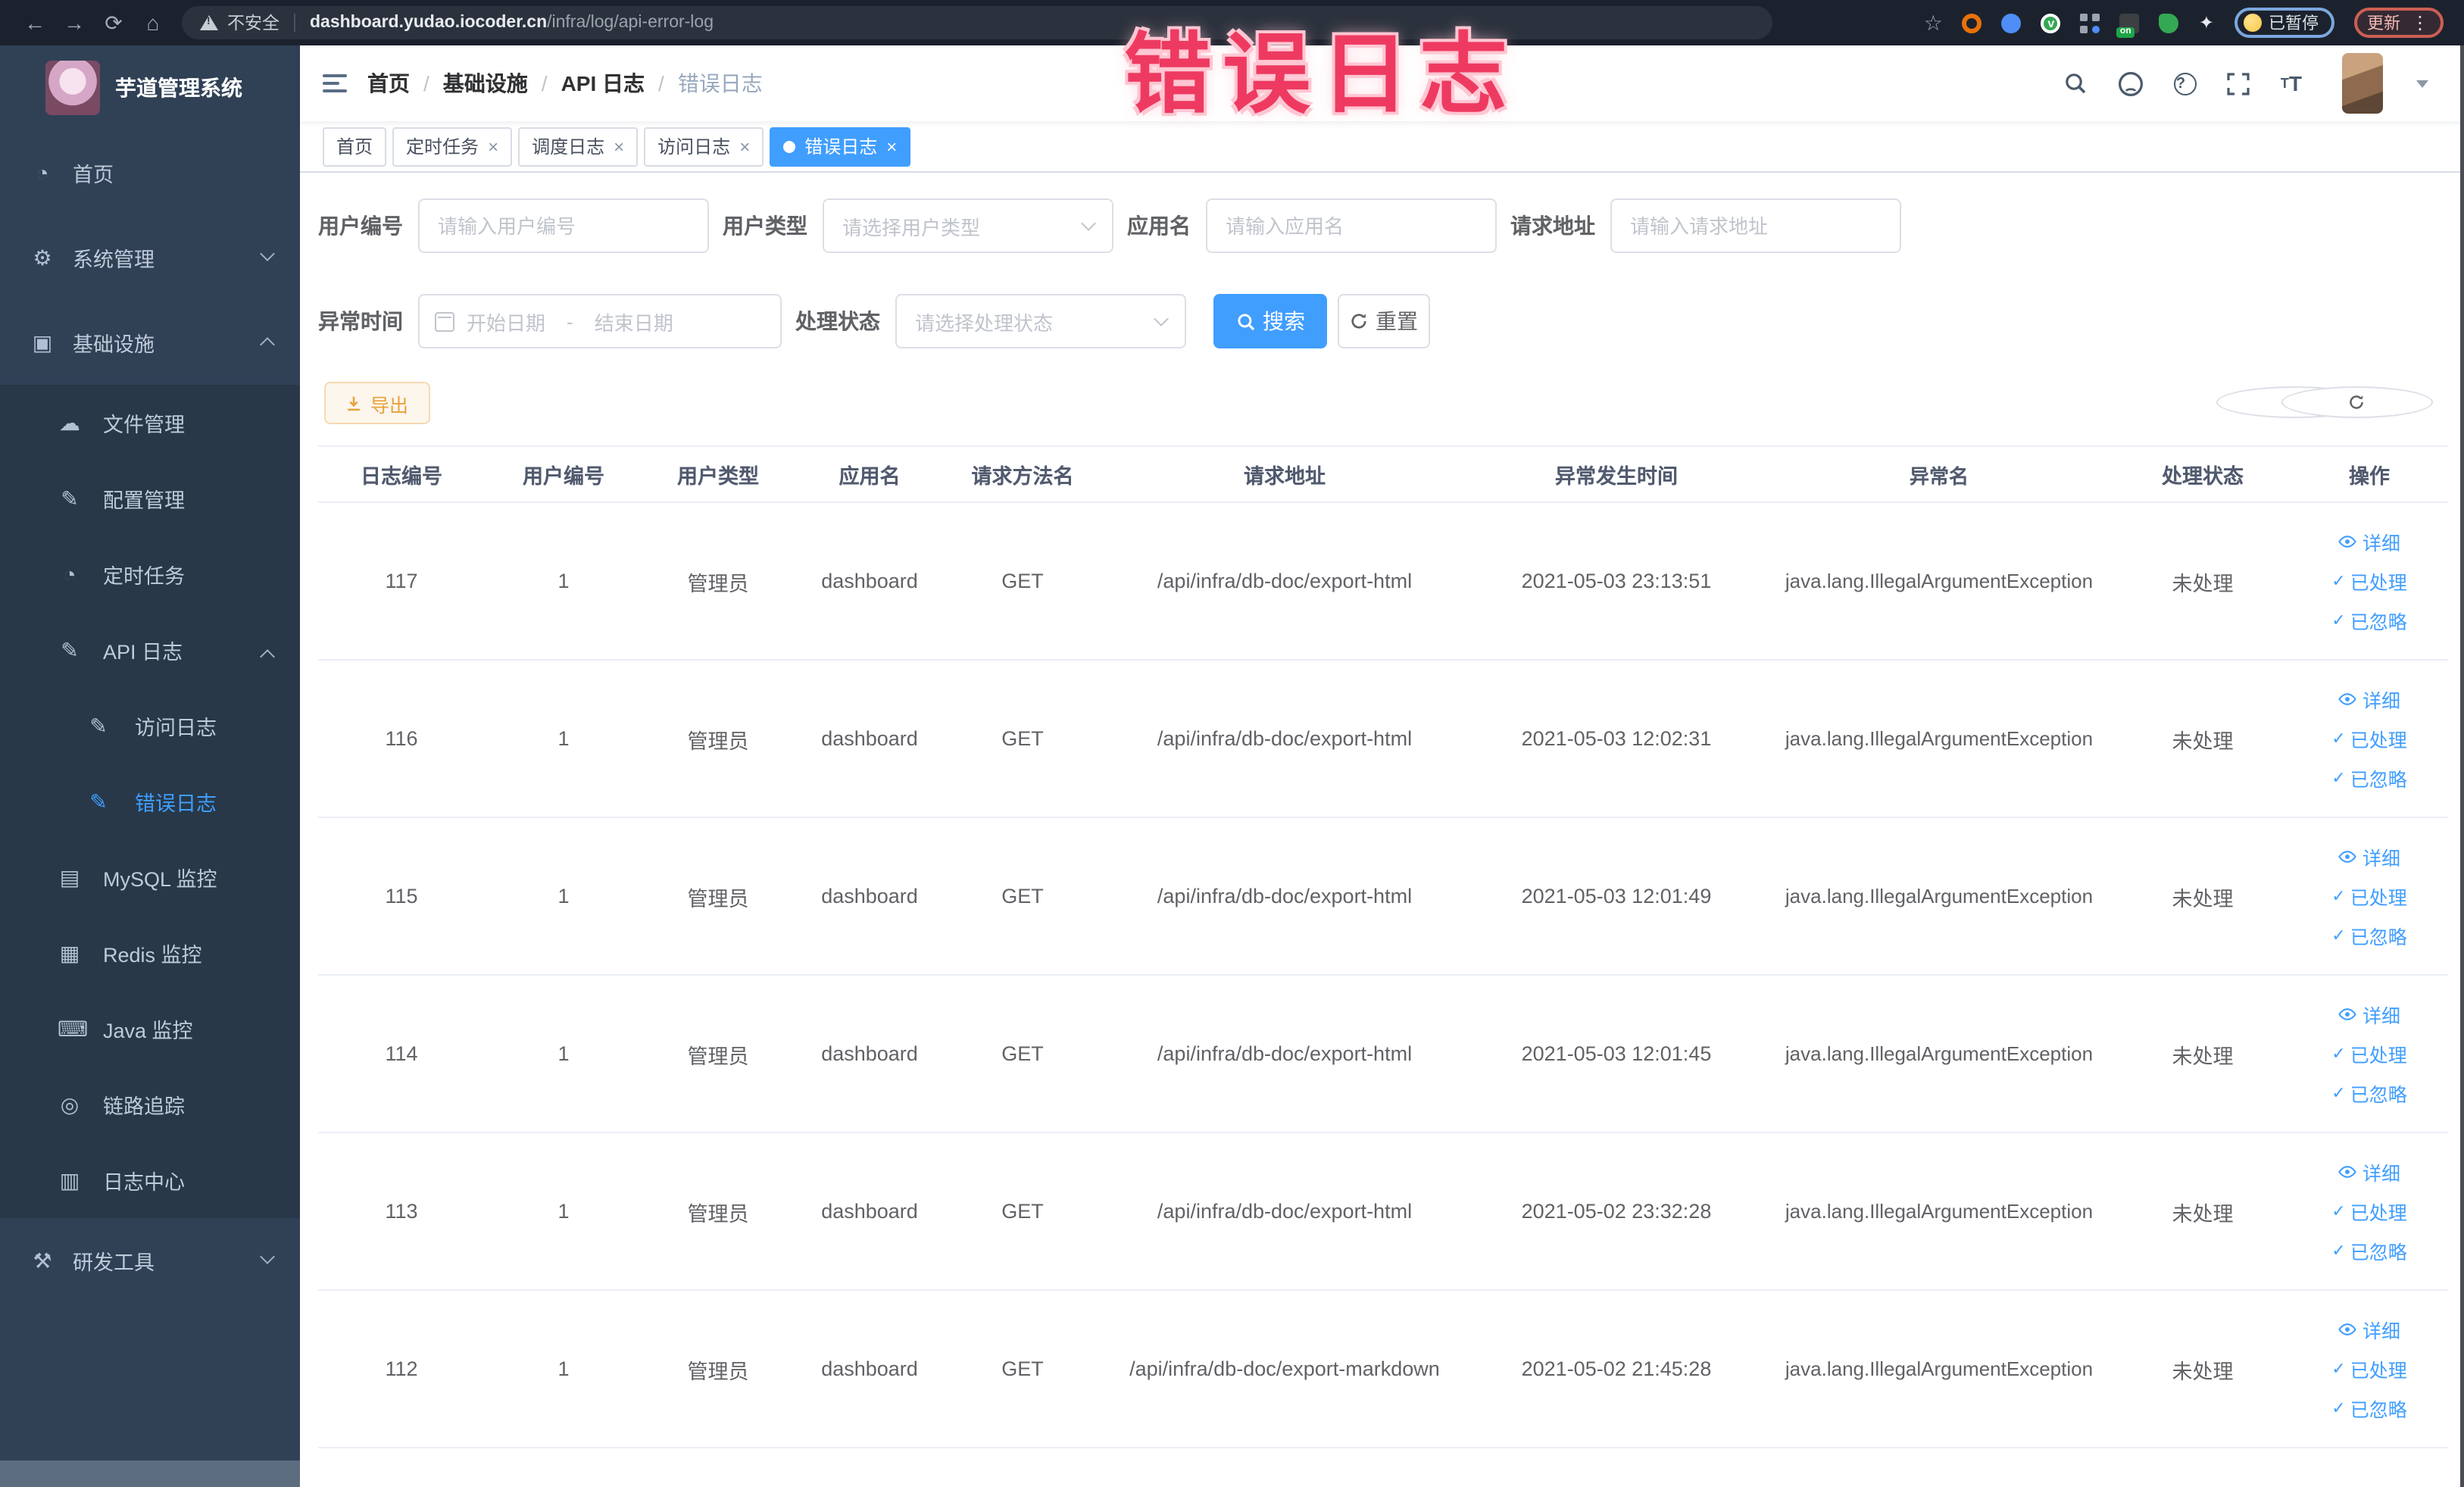 The image size is (2464, 1487). Describe the element at coordinates (149, 342) in the screenshot. I see `sidebar-item-infra: ▣ 基础设施` at that location.